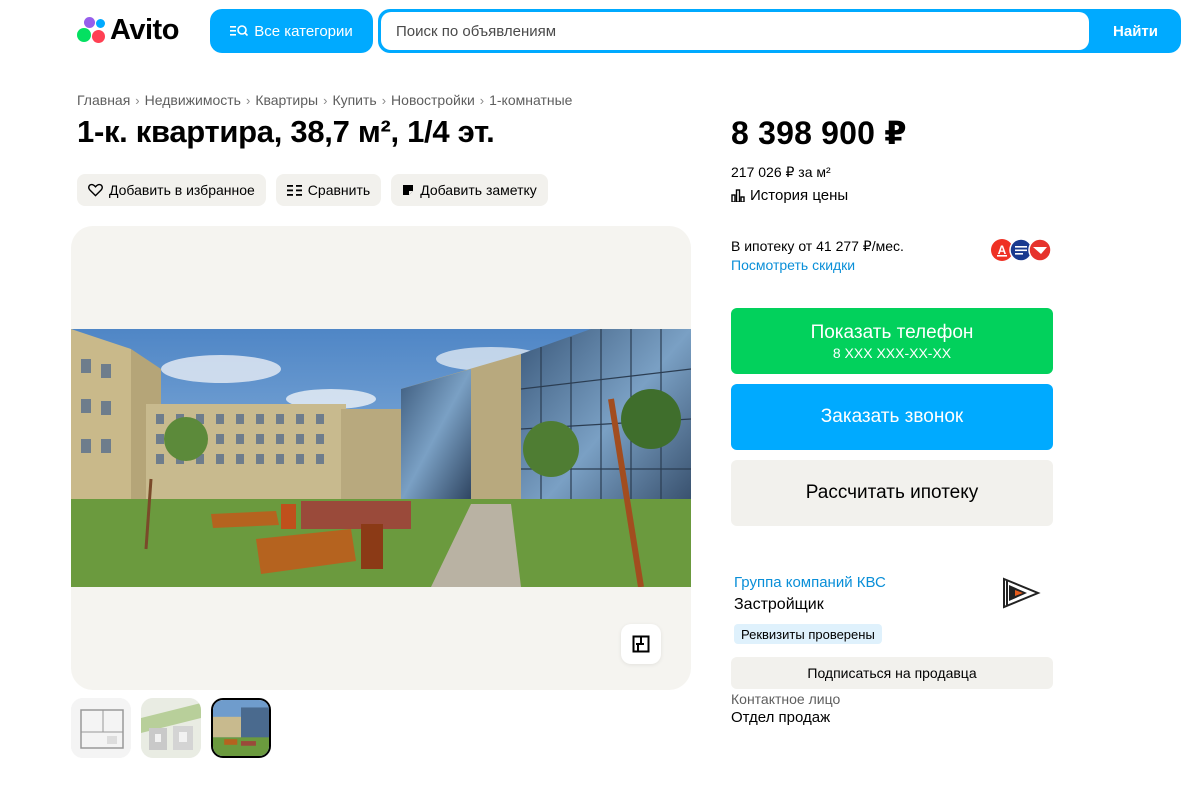 This screenshot has width=1181, height=795. I want to click on logo-dots-icon, so click(92, 30).